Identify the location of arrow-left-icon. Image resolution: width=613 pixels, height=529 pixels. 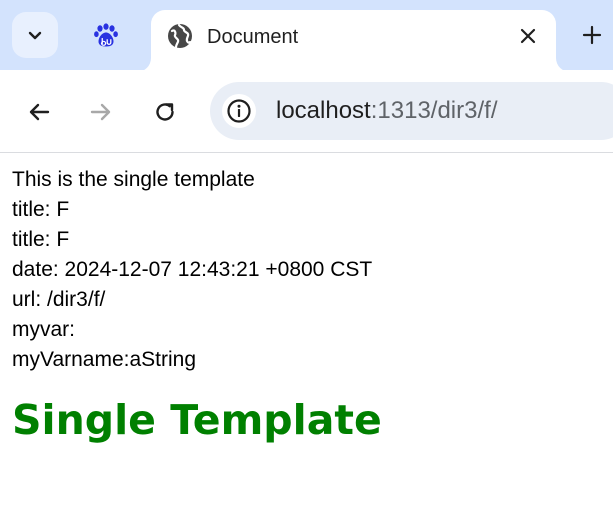
(39, 112).